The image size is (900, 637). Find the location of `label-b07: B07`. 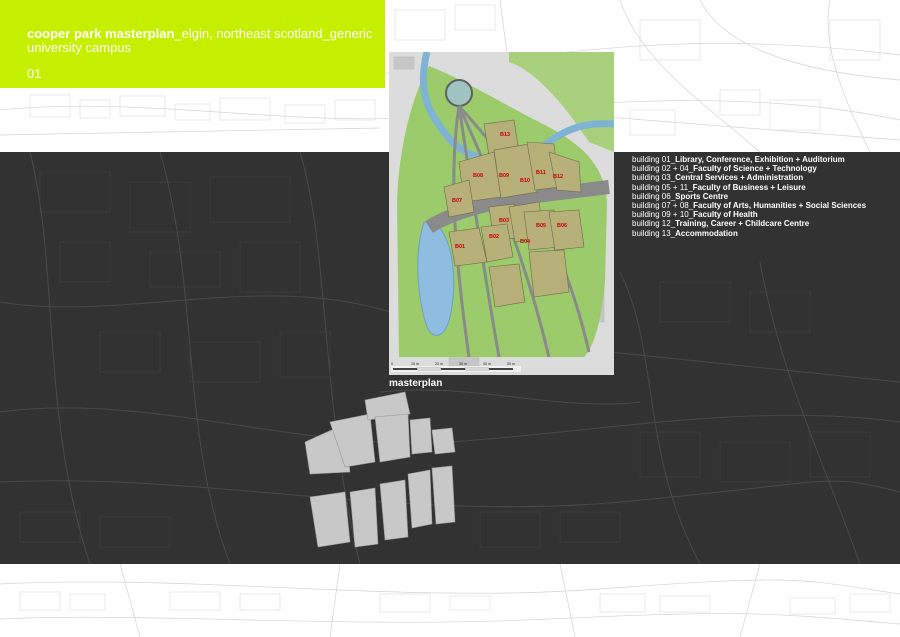

label-b07: B07 is located at coordinates (457, 201).